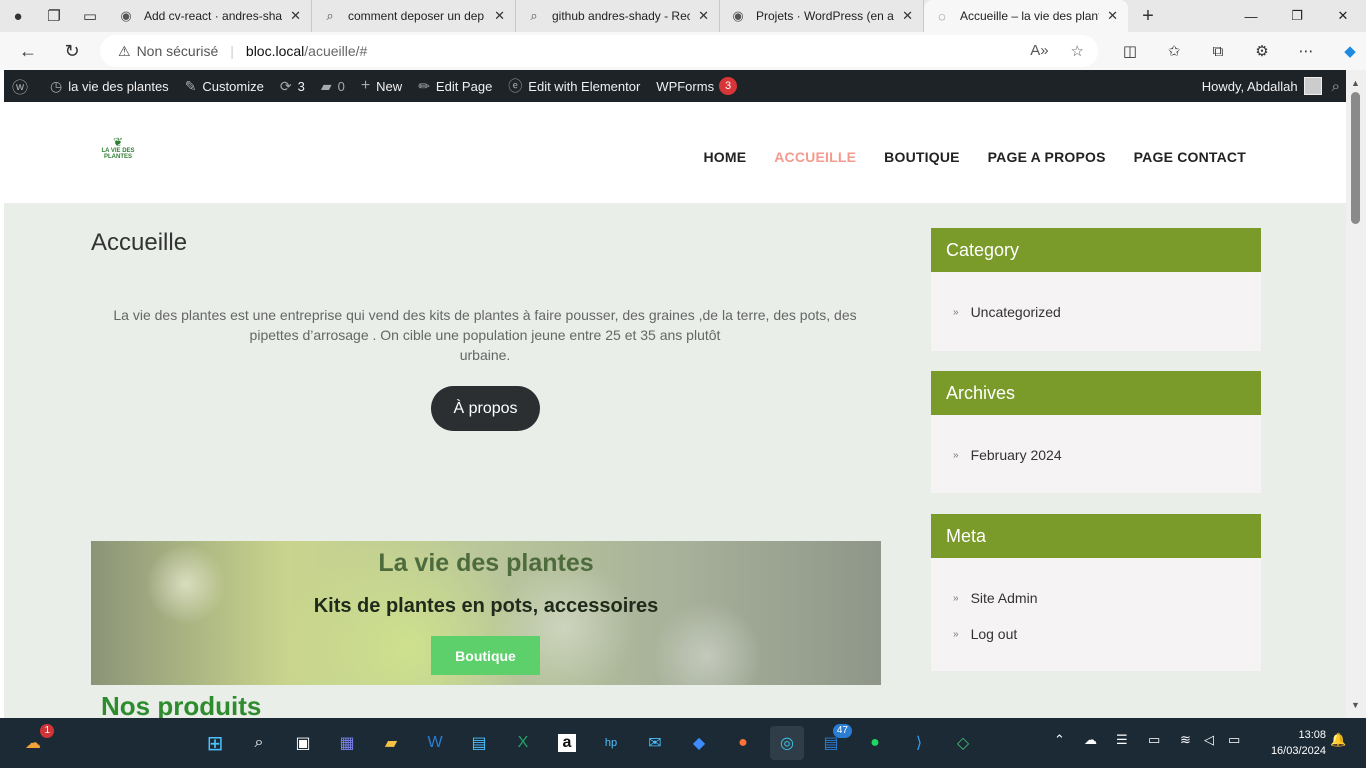 This screenshot has width=1366, height=768. I want to click on start-icon: ⊞, so click(215, 743).